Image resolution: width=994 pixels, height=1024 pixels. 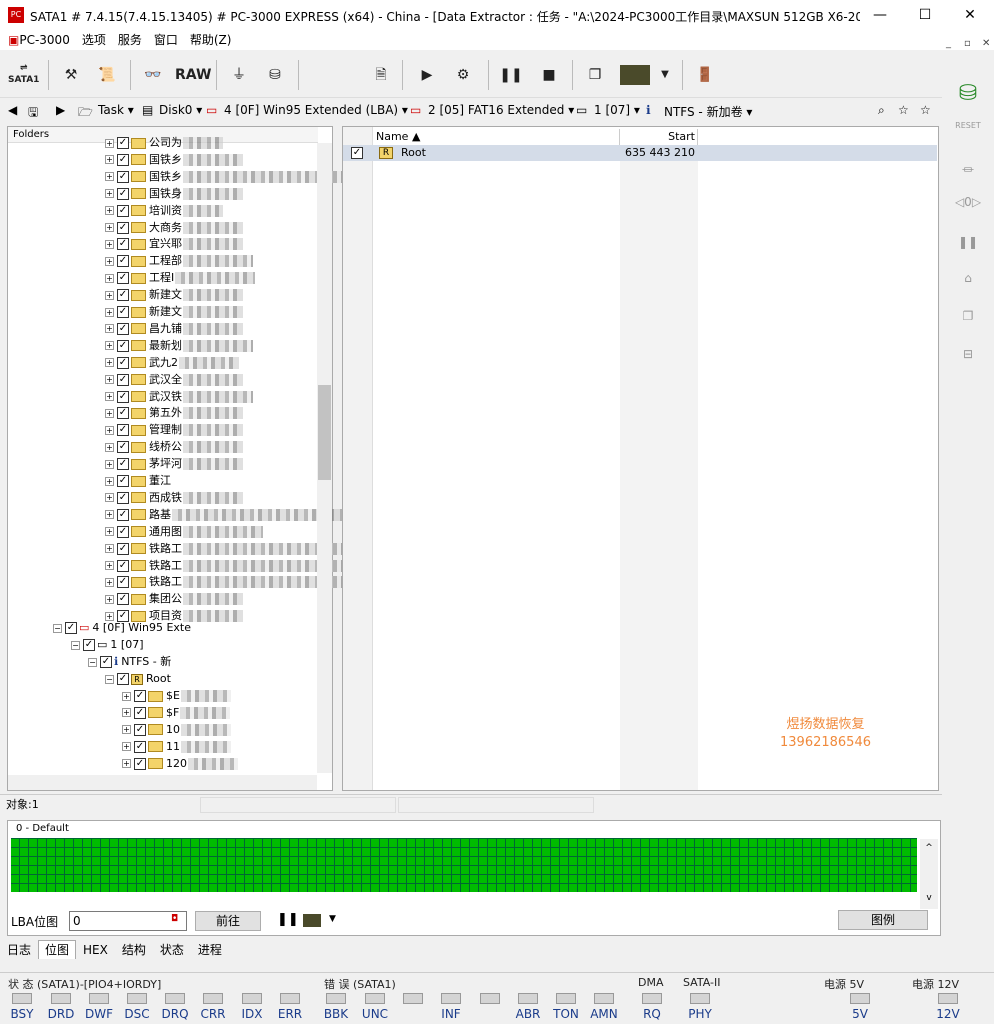 I want to click on connect-icon: ⊟, so click(x=968, y=359).